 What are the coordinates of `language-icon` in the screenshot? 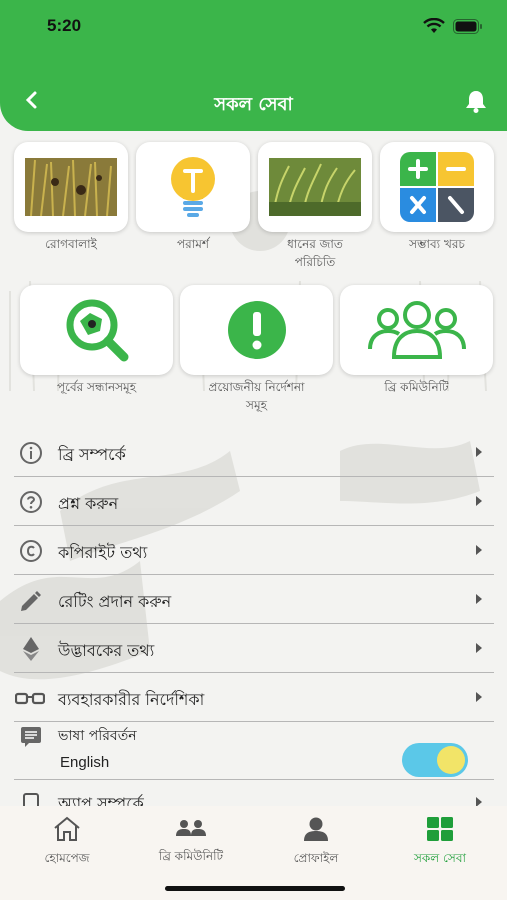 It's located at (31, 737).